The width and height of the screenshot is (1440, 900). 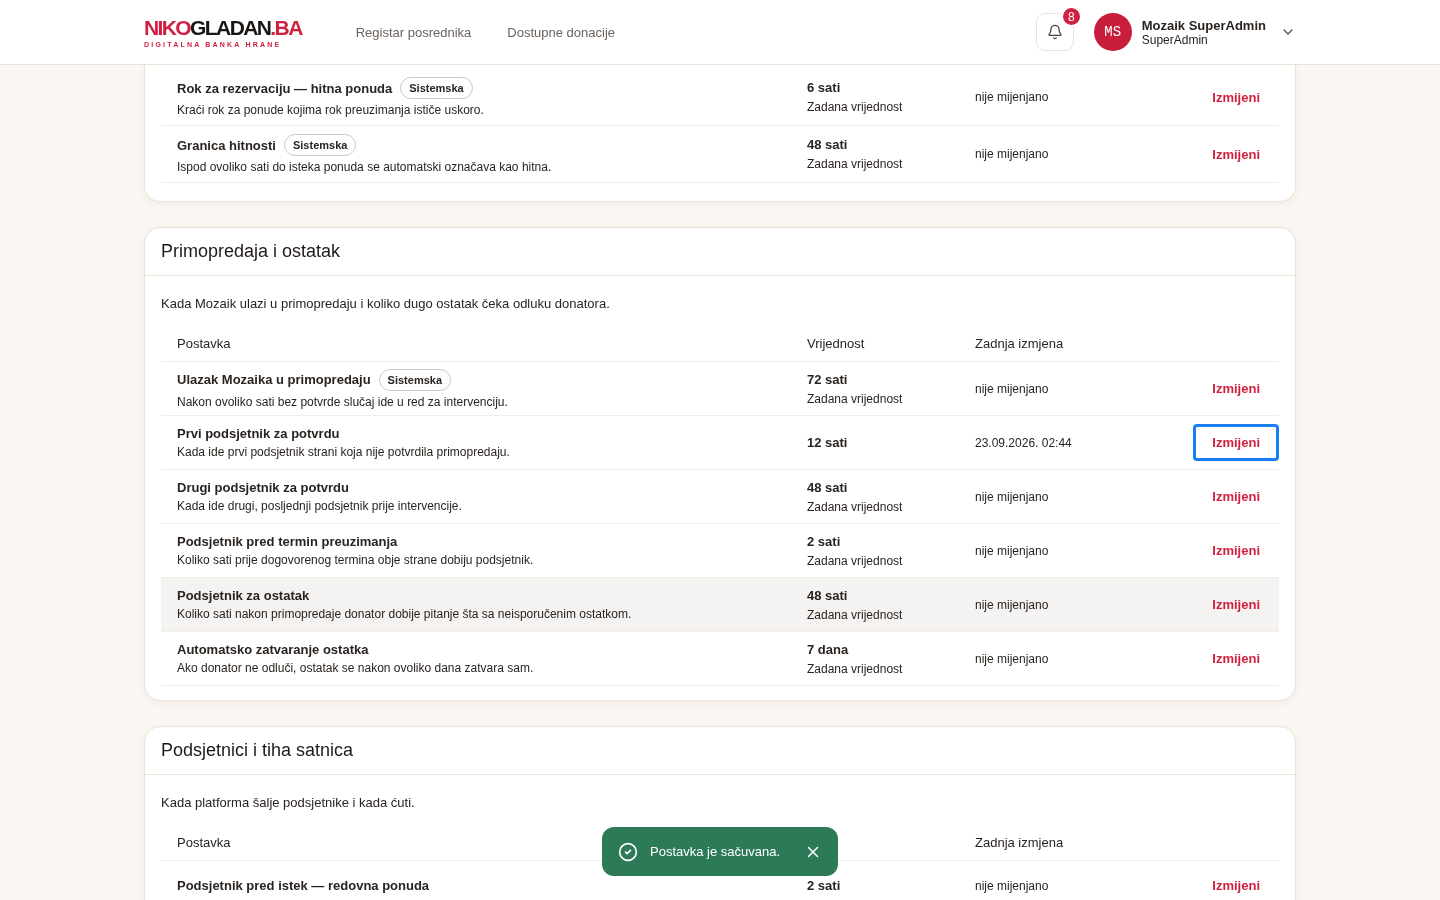 I want to click on last-change: 23.09.2026. 02:44, so click(x=1024, y=442).